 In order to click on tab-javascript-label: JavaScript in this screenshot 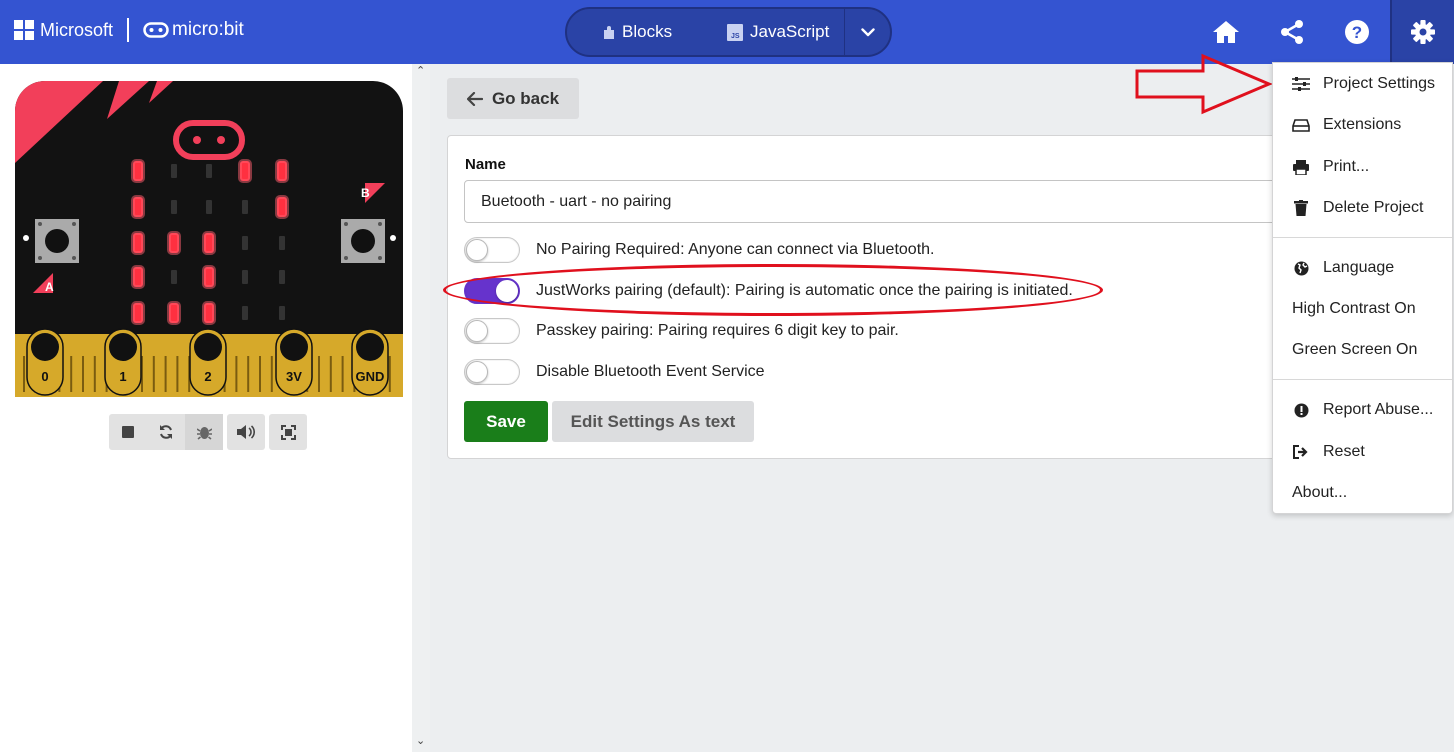, I will do `click(790, 31)`.